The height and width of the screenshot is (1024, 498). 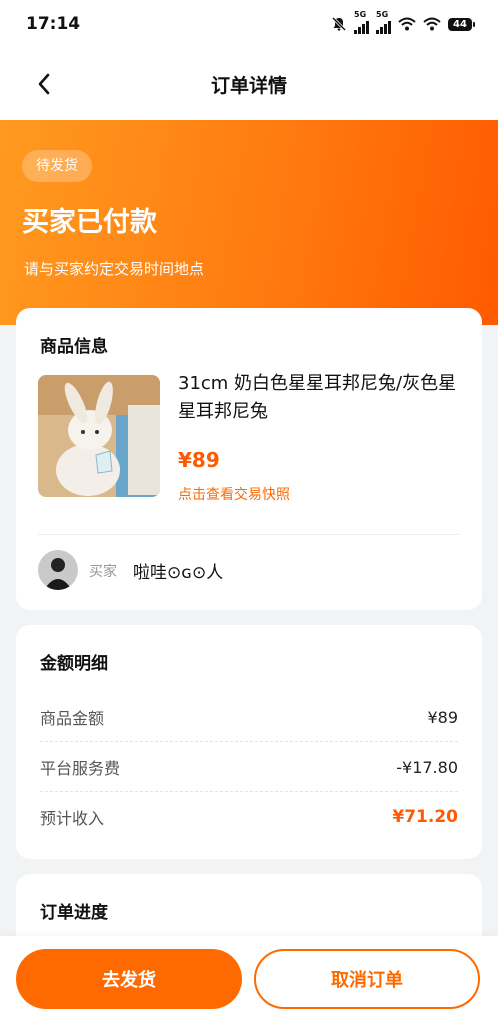 What do you see at coordinates (199, 460) in the screenshot?
I see `product-price: ¥89` at bounding box center [199, 460].